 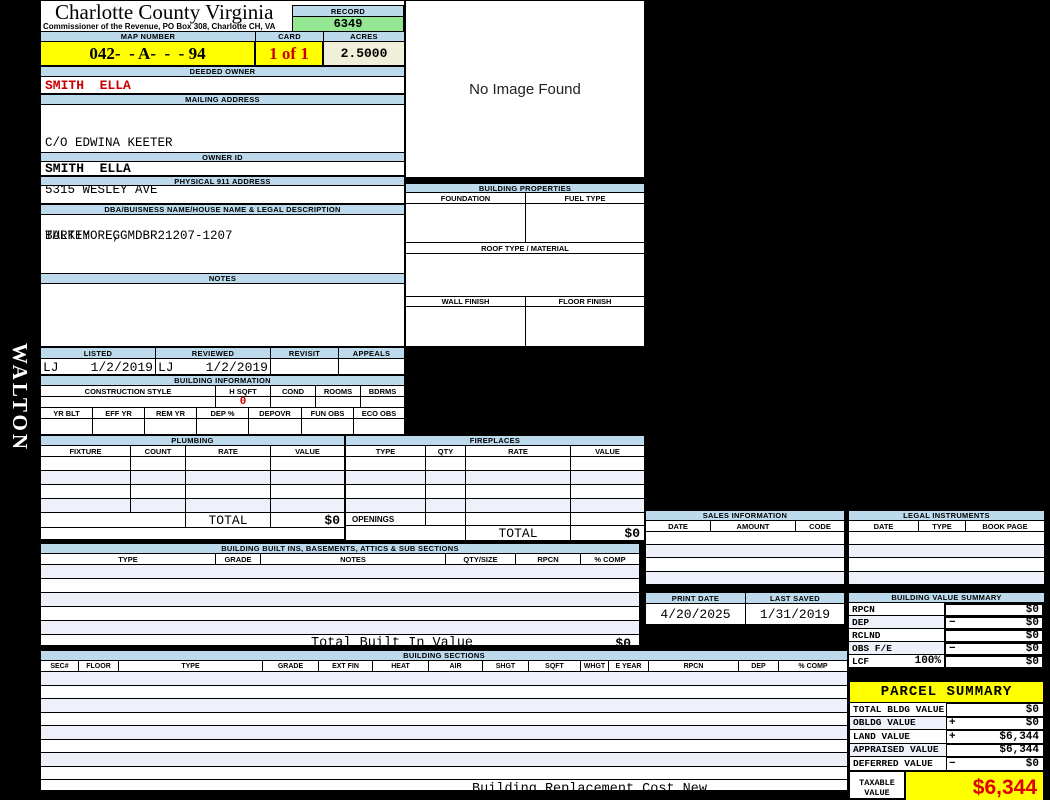 What do you see at coordinates (759, 666) in the screenshot?
I see `bs-col-dep: DEP` at bounding box center [759, 666].